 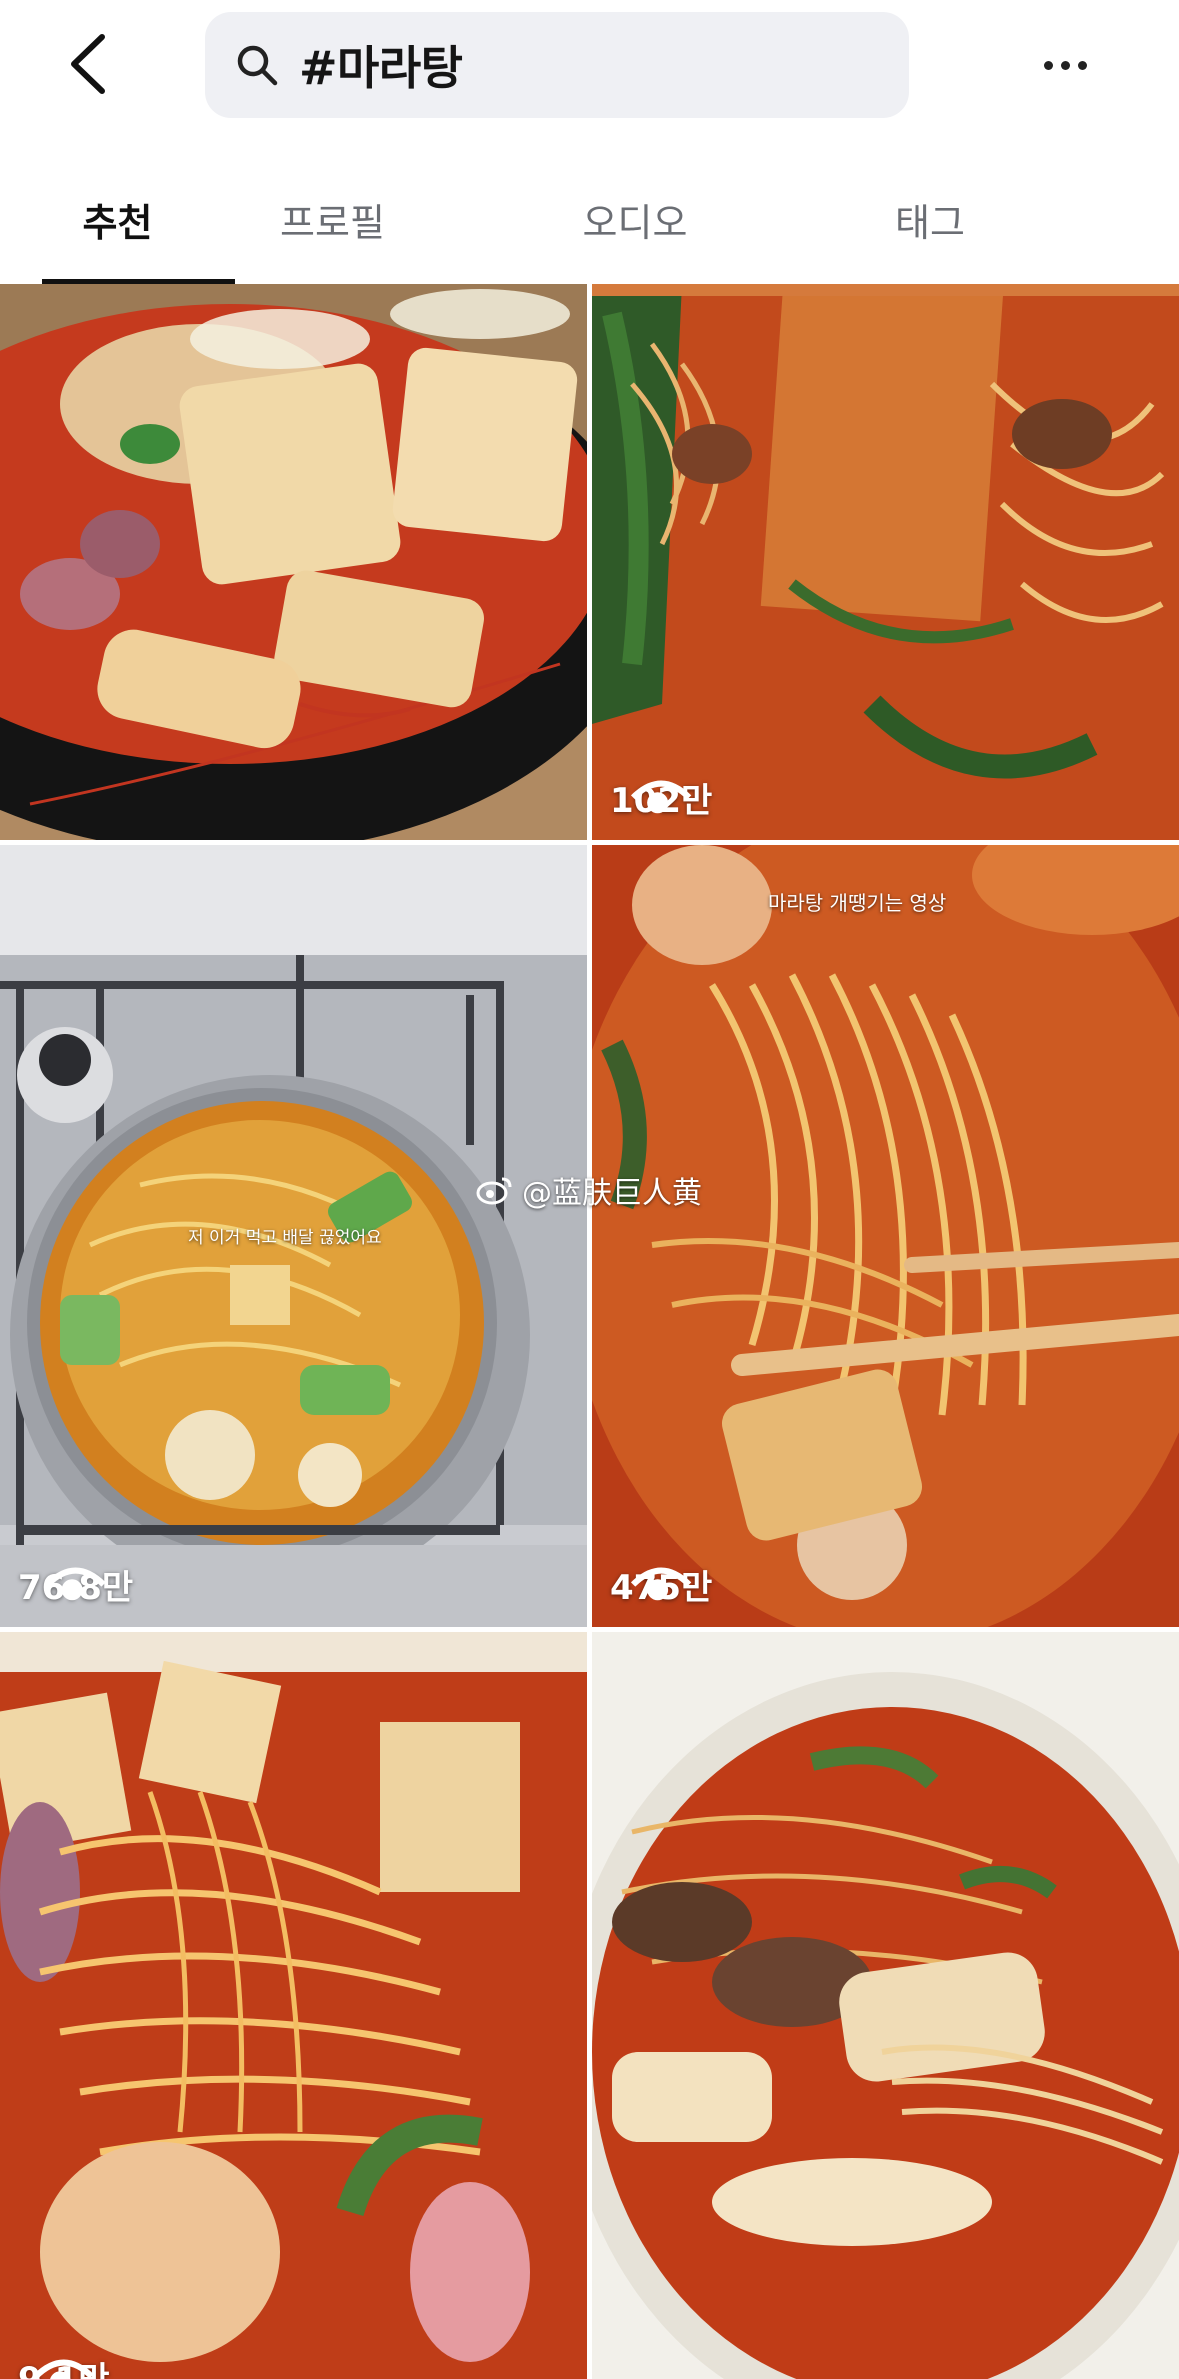 I want to click on tab-audio: 오디오, so click(x=635, y=227).